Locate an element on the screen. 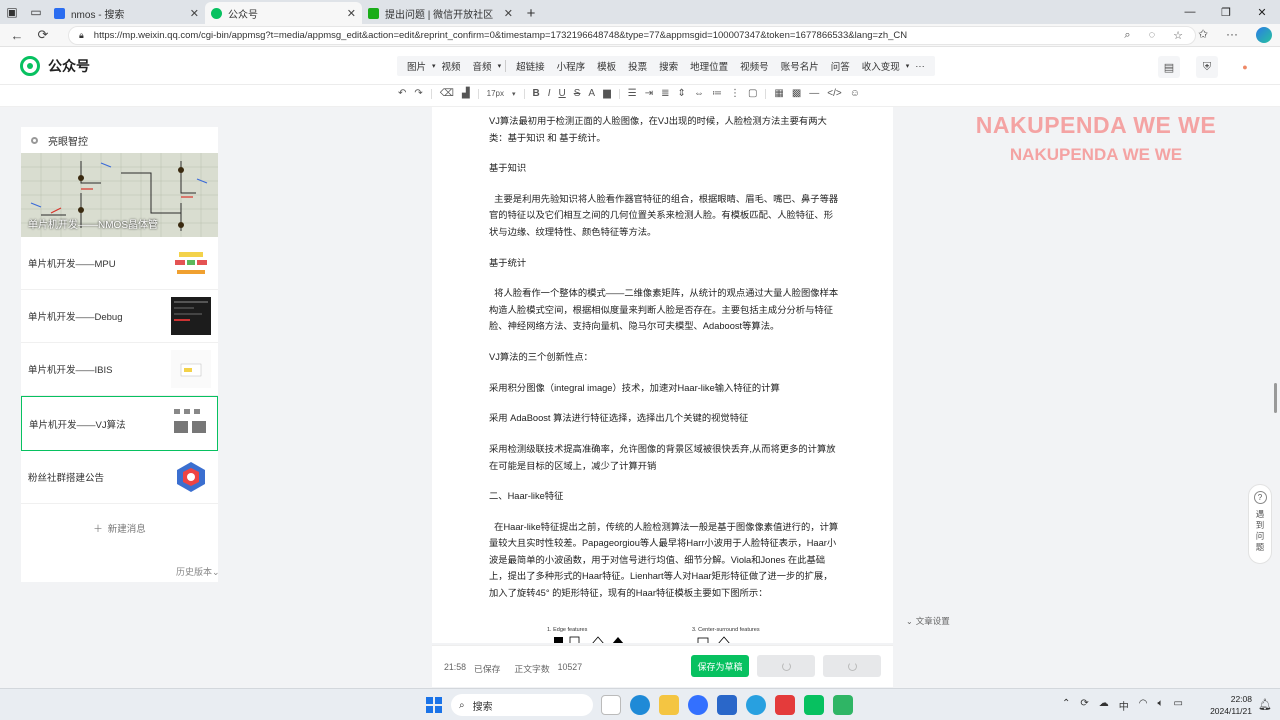 The image size is (1280, 720). chevron-up-icon: ⌃ is located at coordinates (1066, 705).